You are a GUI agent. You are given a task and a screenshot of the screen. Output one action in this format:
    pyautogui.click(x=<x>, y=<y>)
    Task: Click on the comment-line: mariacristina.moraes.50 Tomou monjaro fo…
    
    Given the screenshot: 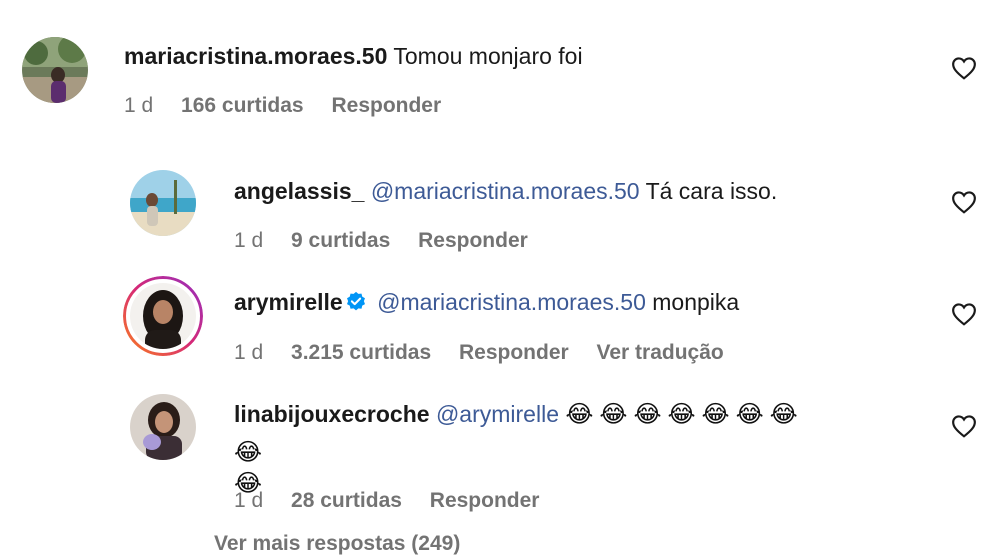 What is the action you would take?
    pyautogui.click(x=353, y=56)
    